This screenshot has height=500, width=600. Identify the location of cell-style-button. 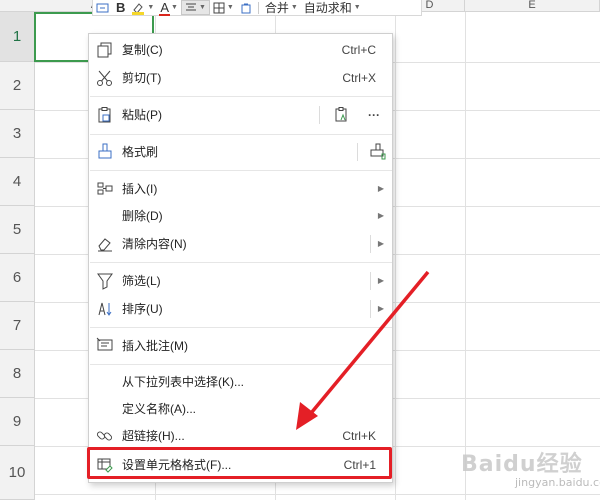
(246, 8).